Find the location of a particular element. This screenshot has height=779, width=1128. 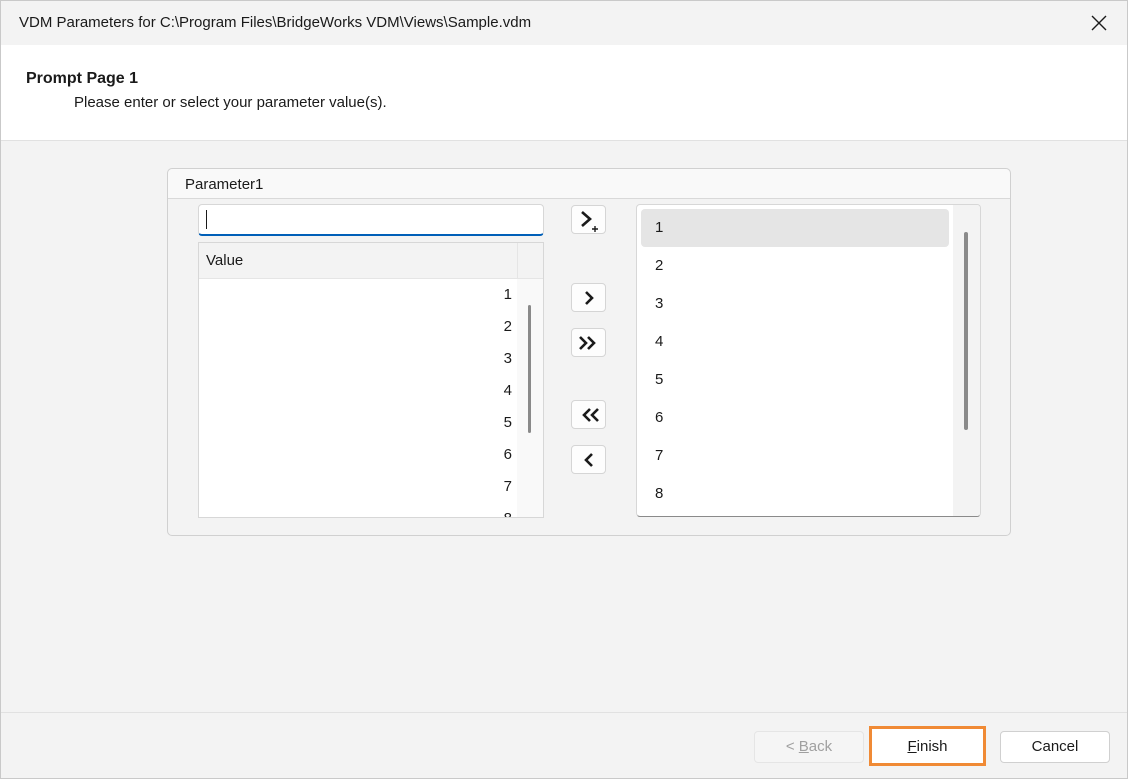

move-left-button is located at coordinates (588, 459).